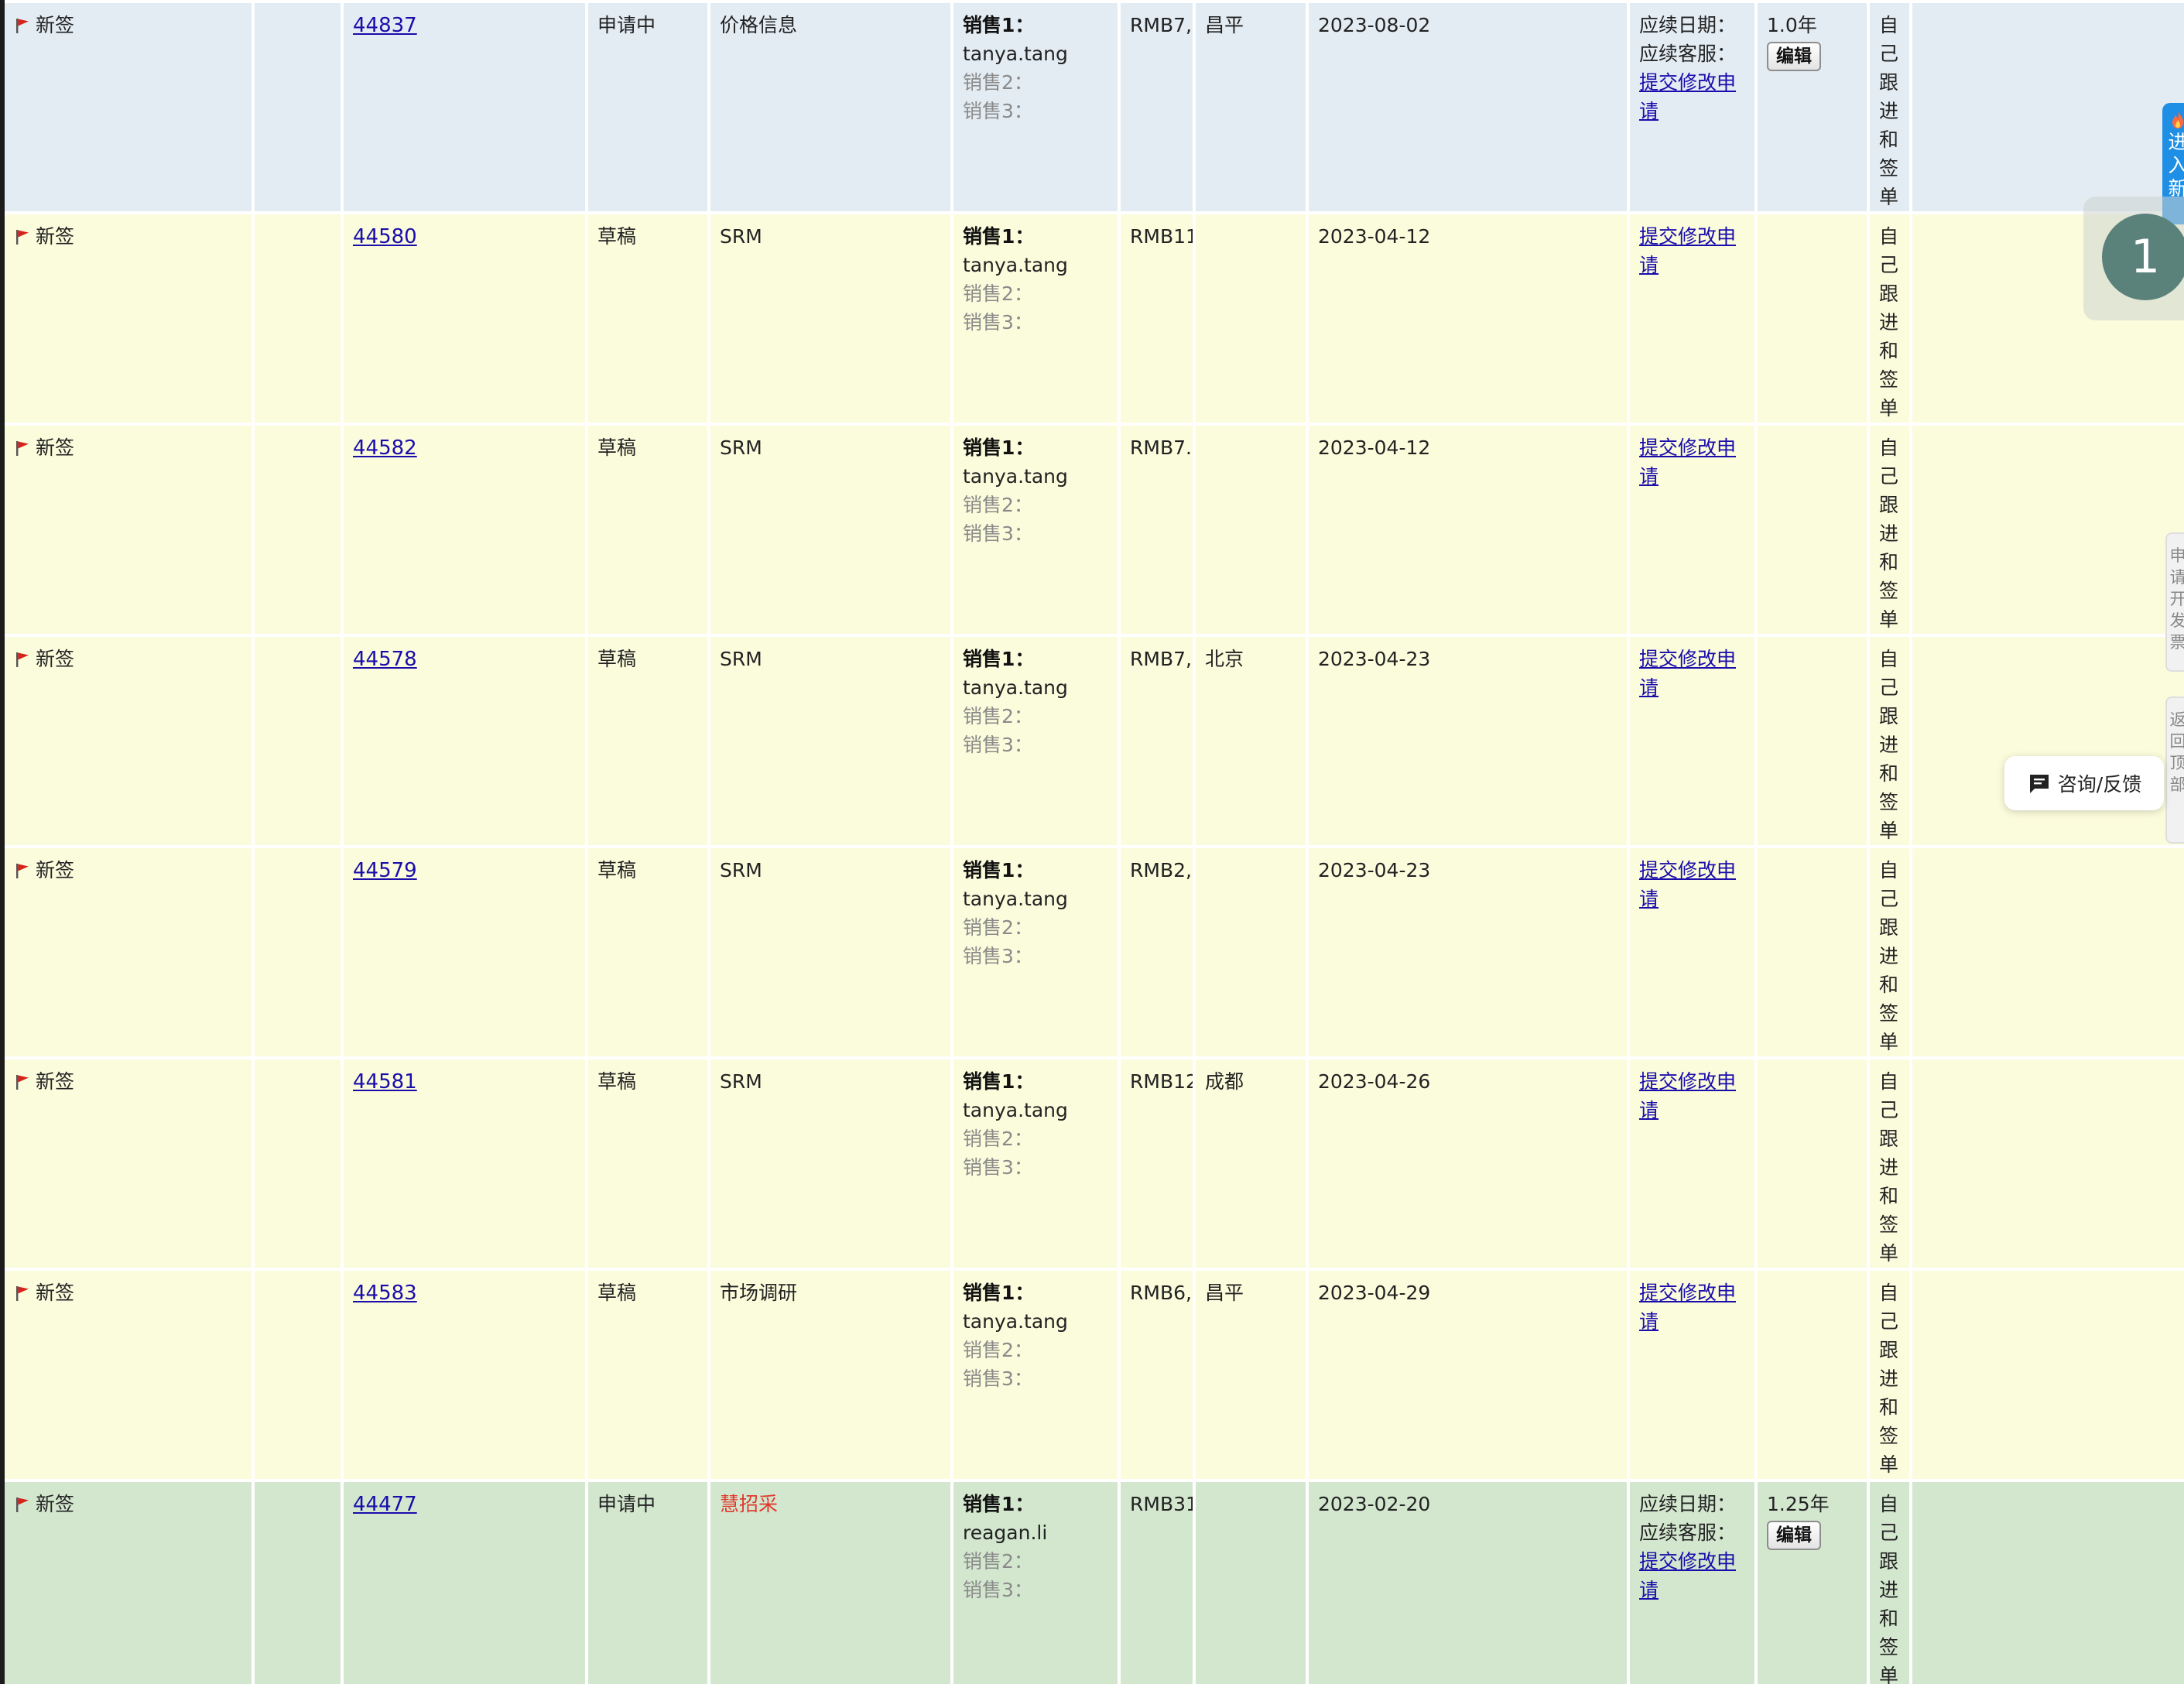 Image resolution: width=2184 pixels, height=1684 pixels. Describe the element at coordinates (1250, 741) in the screenshot. I see `city-cell: 北京` at that location.